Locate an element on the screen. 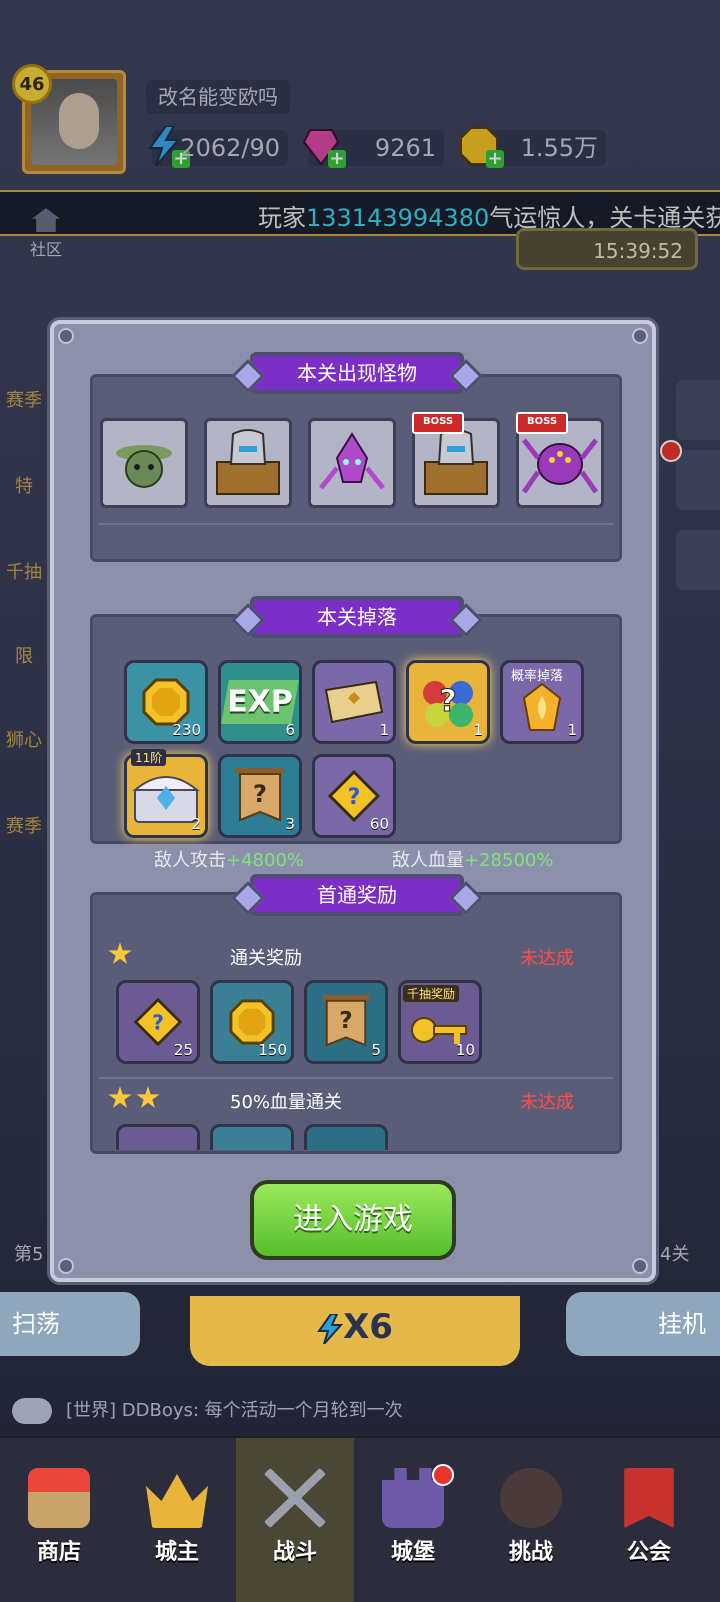 The width and height of the screenshot is (720, 1602). nav-label: 战斗 is located at coordinates (294, 1552).